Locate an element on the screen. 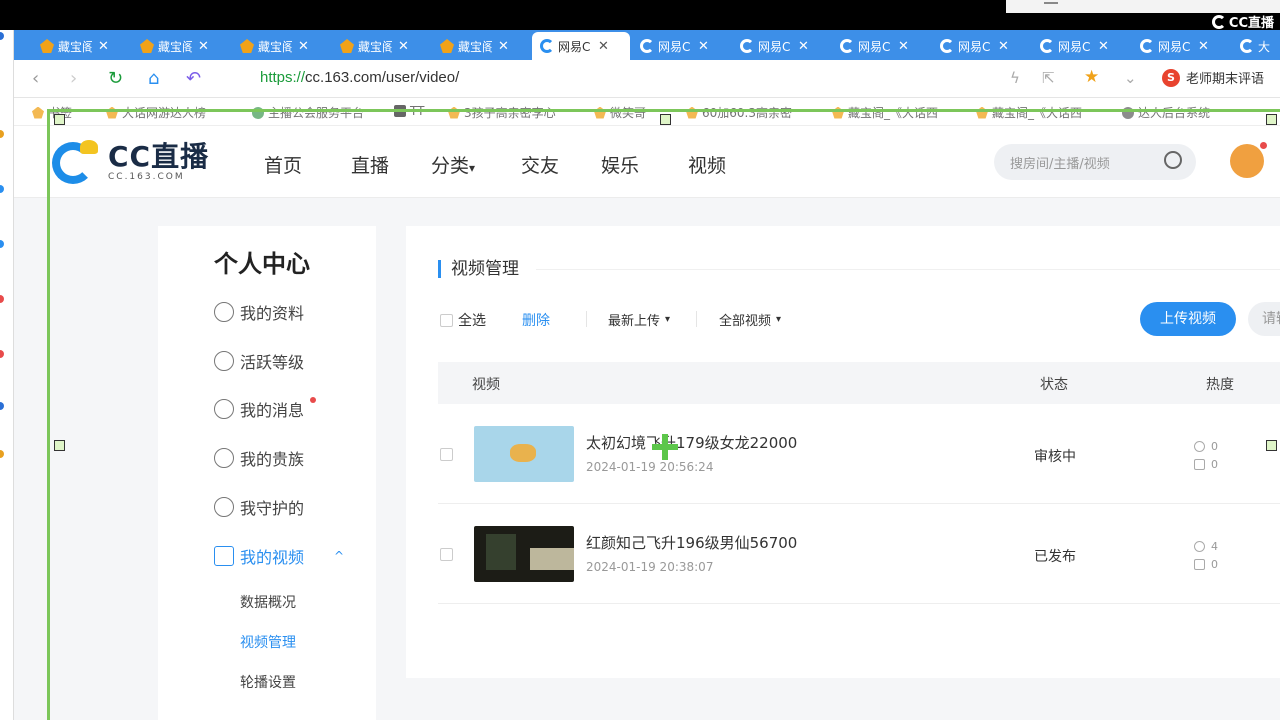  sidebar-item-level: 活跃等级 is located at coordinates (259, 361).